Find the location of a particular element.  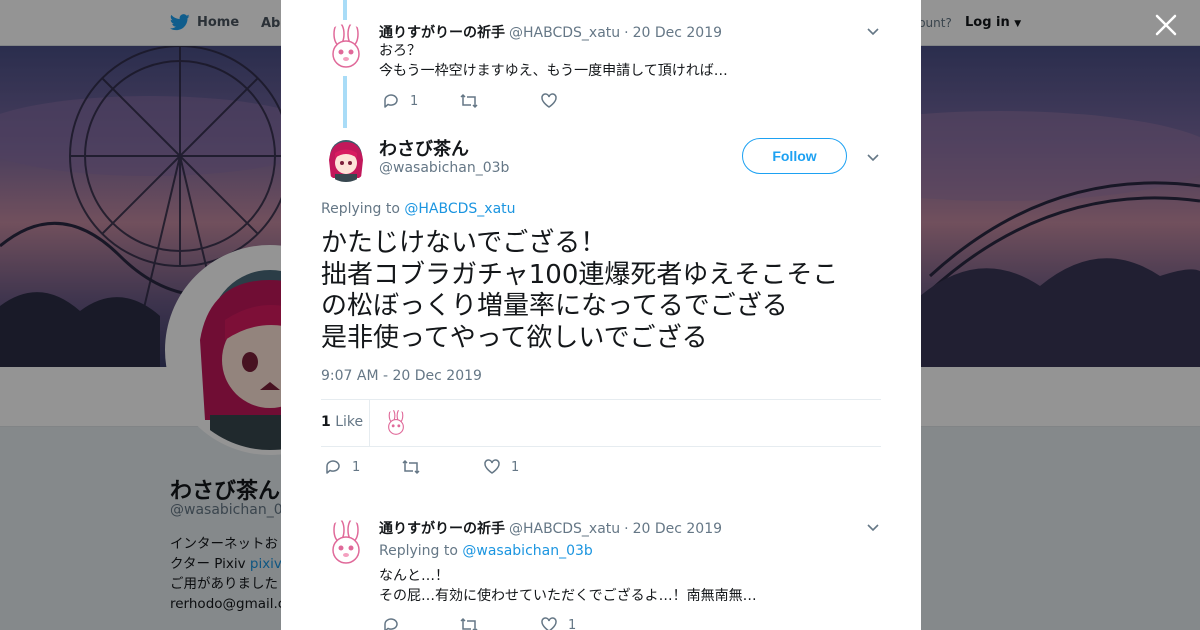

tweet-text-line: かたじけないでござる！ is located at coordinates (464, 243).